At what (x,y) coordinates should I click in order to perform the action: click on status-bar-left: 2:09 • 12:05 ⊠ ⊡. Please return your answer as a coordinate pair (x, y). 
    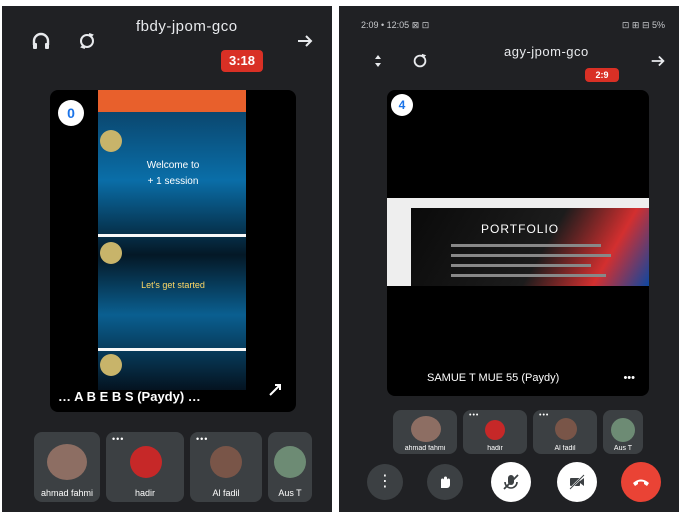
    Looking at the image, I should click on (395, 25).